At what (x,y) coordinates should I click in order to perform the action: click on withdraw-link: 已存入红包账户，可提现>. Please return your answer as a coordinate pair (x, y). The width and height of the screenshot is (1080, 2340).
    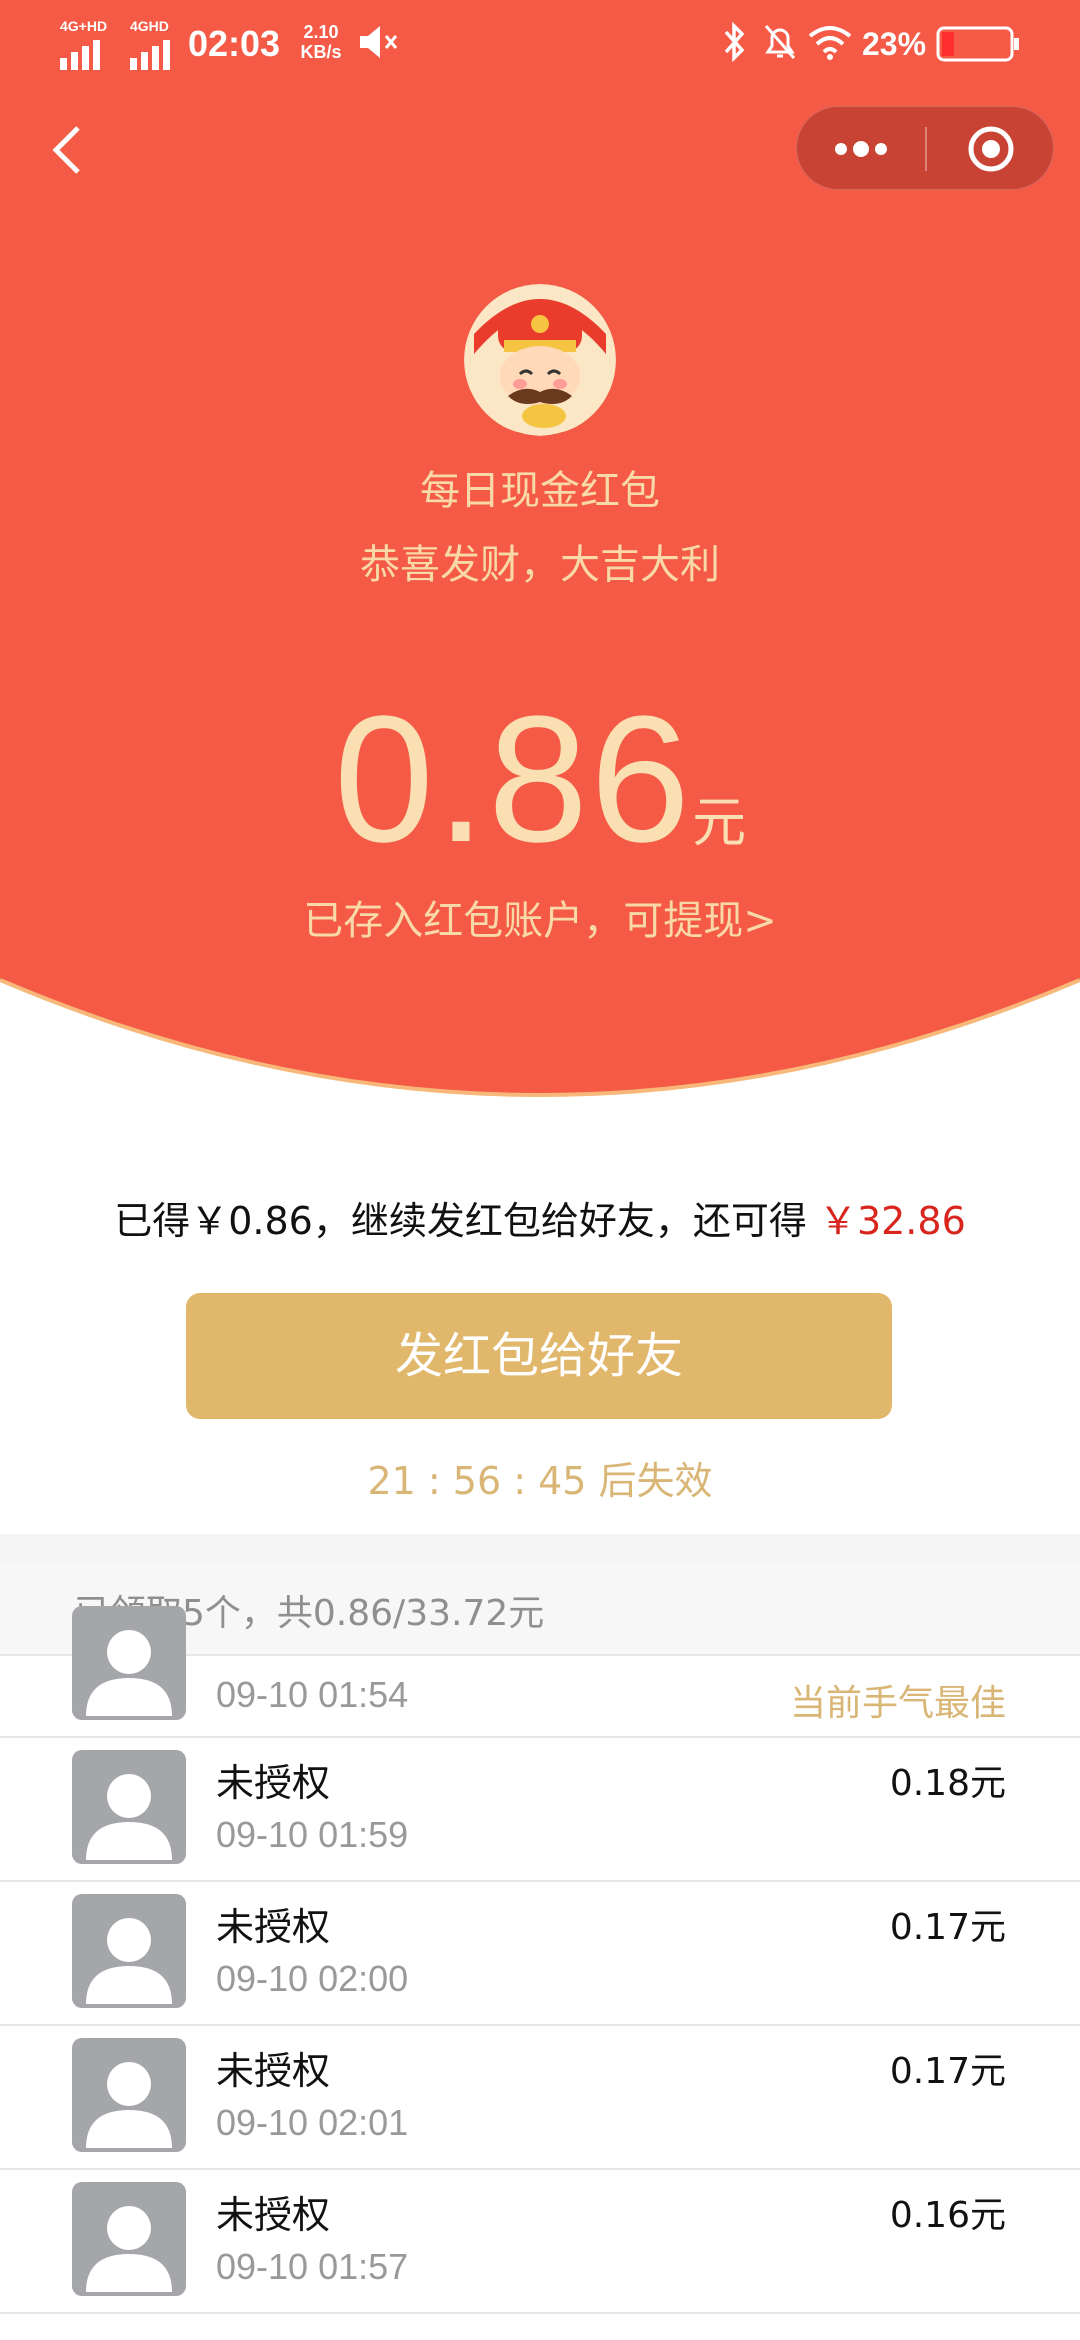
    Looking at the image, I should click on (540, 917).